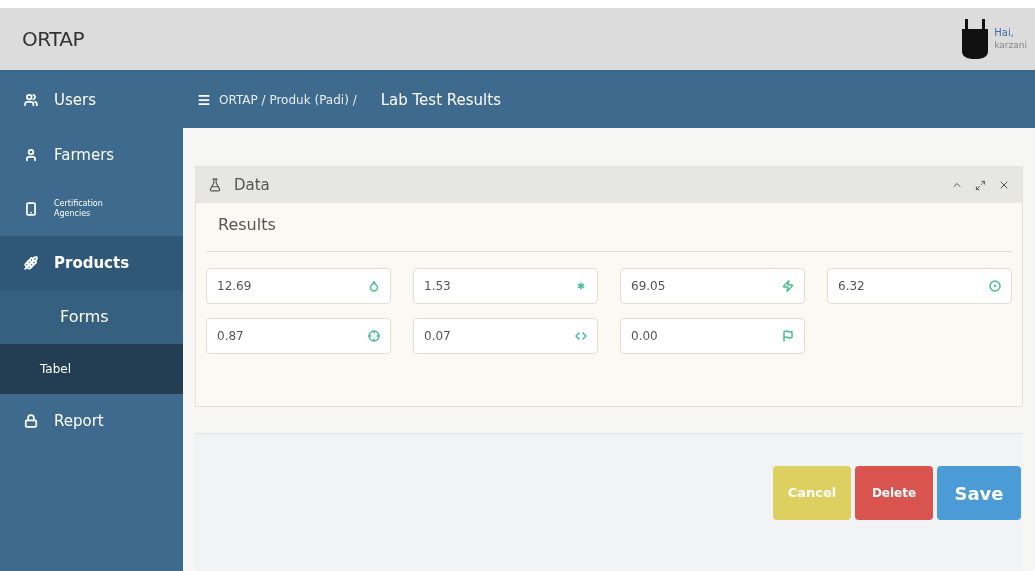 The width and height of the screenshot is (1035, 571). Describe the element at coordinates (91, 155) in the screenshot. I see `sidebar-item: Farmers` at that location.